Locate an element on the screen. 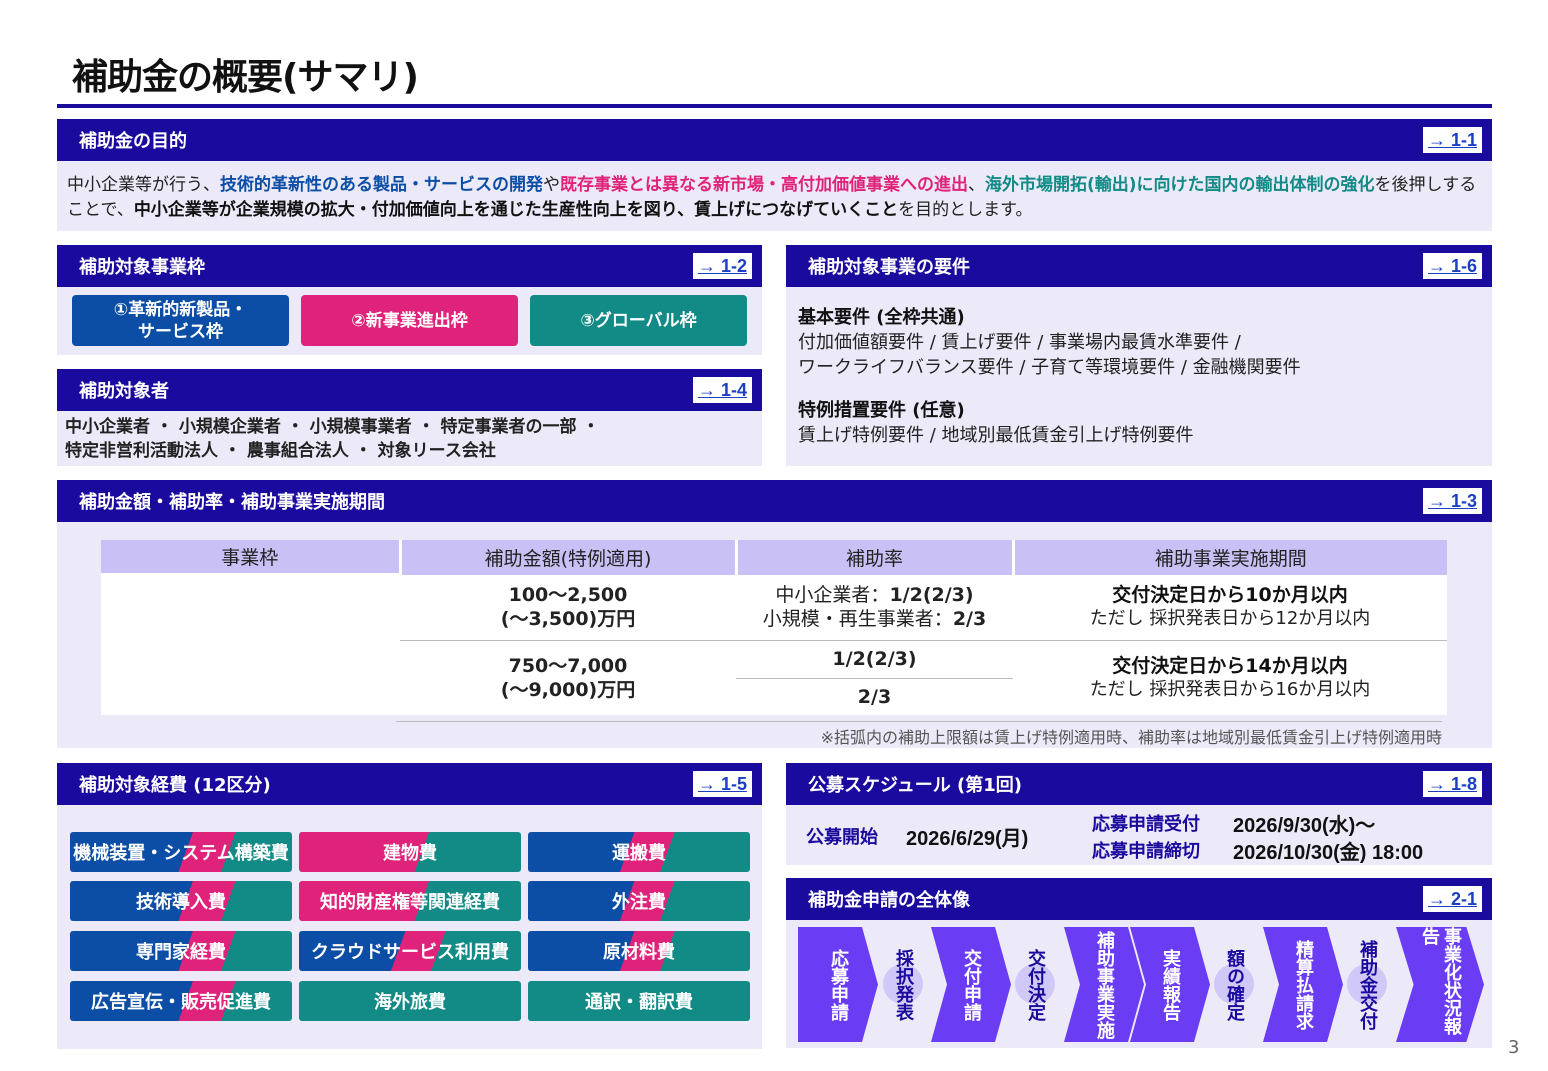  special-req-title: 特例措置要件 (任意) is located at coordinates (881, 410).